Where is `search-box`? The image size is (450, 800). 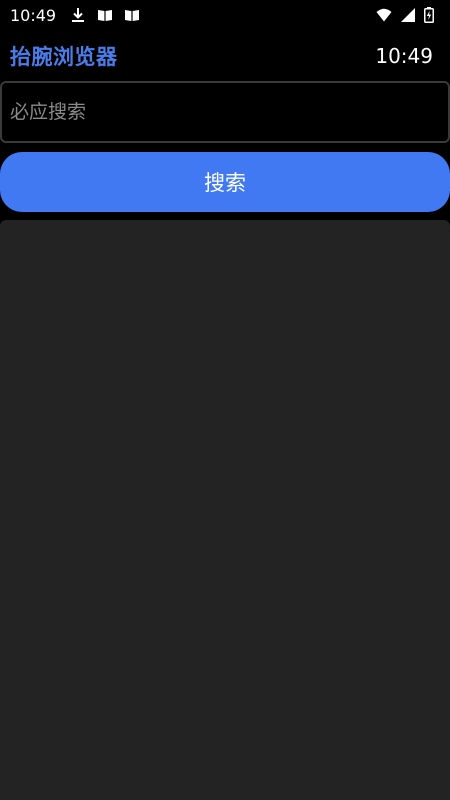
search-box is located at coordinates (225, 112).